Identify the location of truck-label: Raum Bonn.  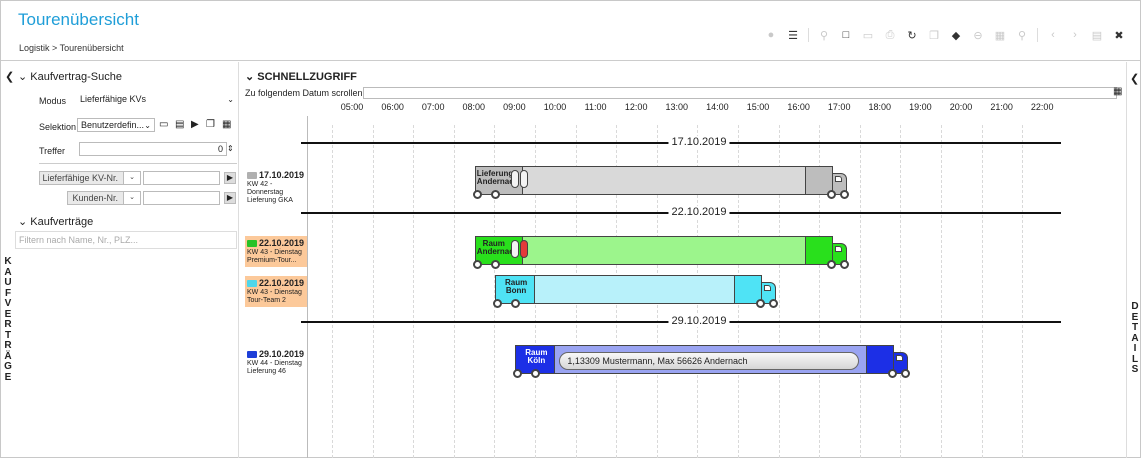
(516, 286).